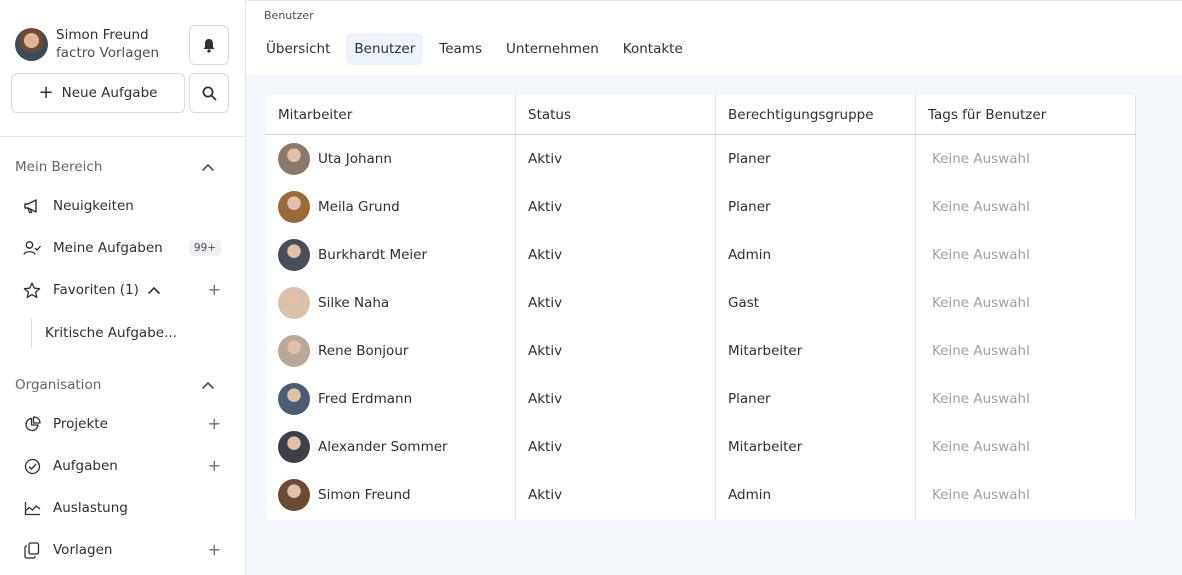 The width and height of the screenshot is (1182, 575). Describe the element at coordinates (391, 351) in the screenshot. I see `cell-mitarbeiter: Rene Bonjour` at that location.